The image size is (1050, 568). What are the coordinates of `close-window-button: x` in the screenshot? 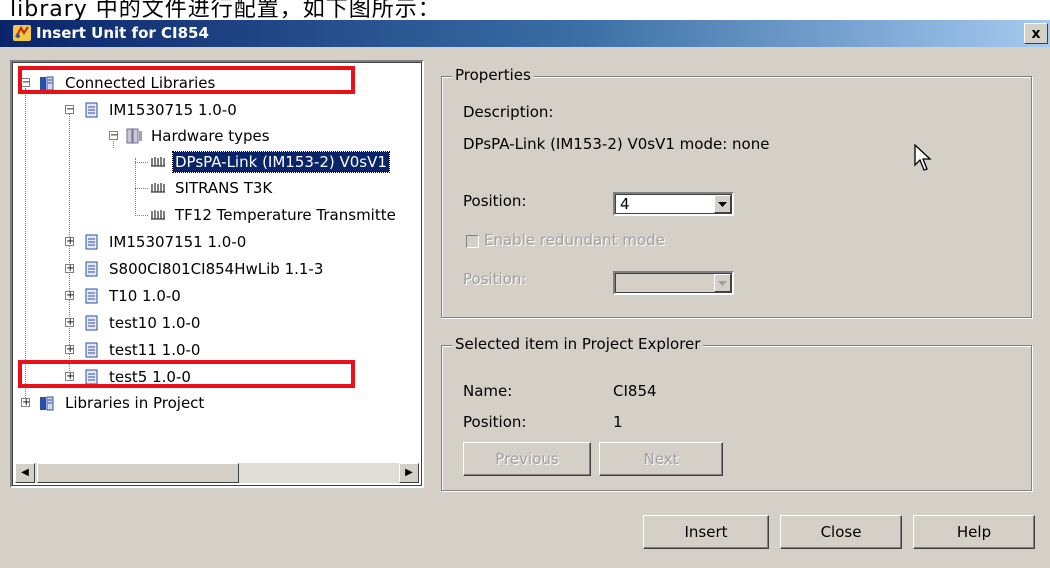 It's located at (1036, 33).